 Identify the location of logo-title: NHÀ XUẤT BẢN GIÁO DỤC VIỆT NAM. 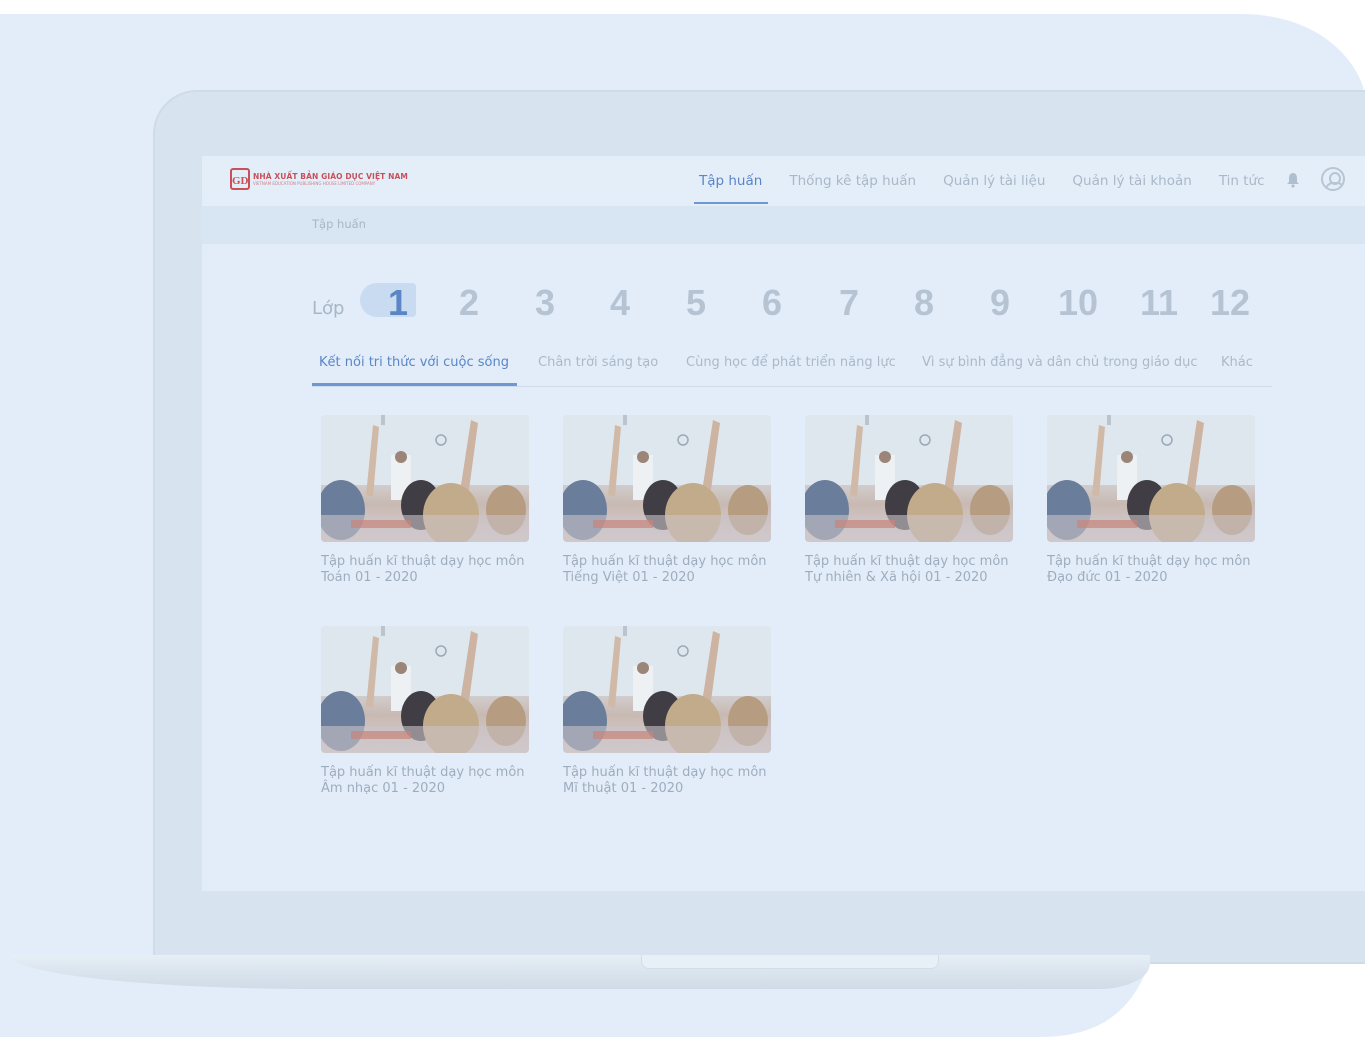
(330, 176).